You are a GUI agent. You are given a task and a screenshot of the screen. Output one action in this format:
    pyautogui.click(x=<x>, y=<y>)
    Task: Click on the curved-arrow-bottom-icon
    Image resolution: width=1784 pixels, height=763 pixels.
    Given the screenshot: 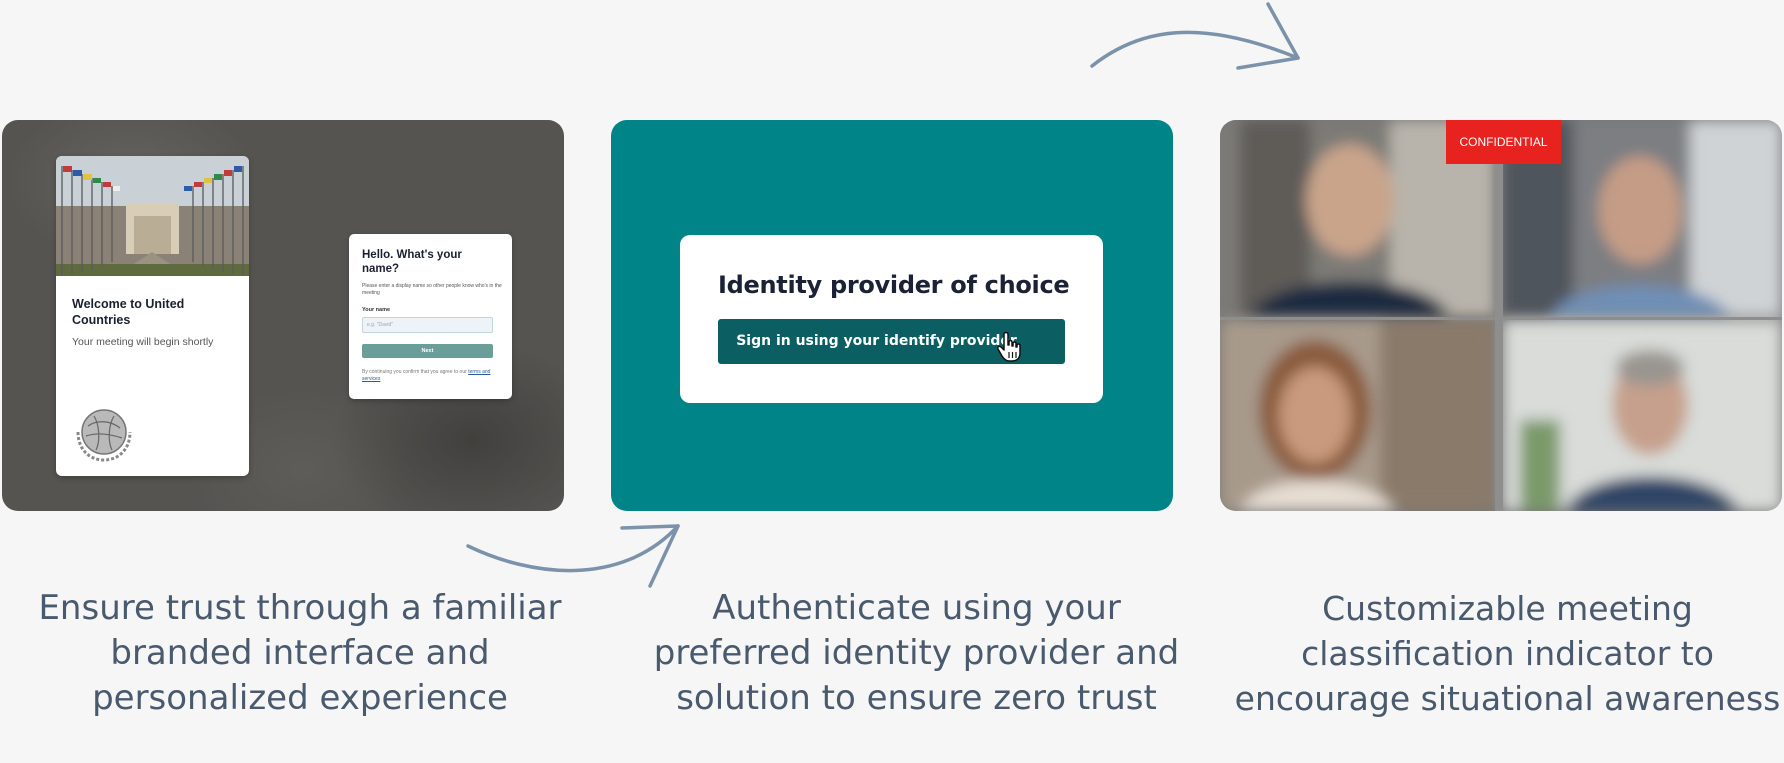 What is the action you would take?
    pyautogui.click(x=573, y=556)
    